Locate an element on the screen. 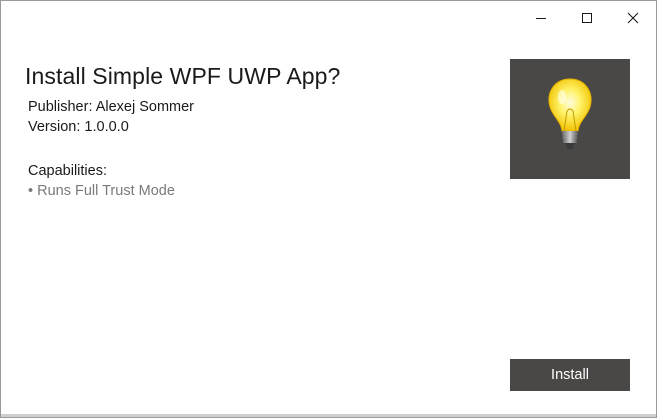  maximize-button is located at coordinates (587, 18).